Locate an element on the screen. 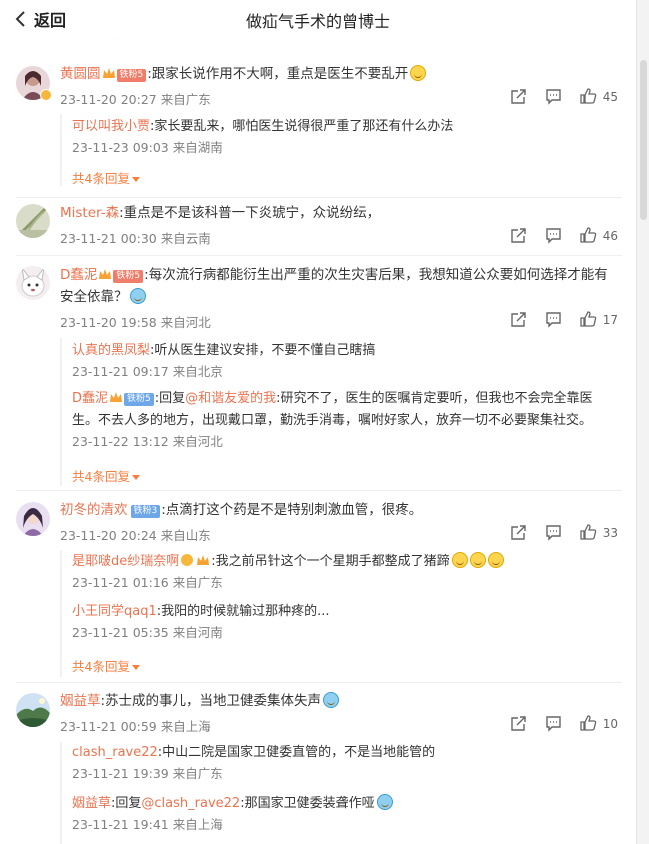 This screenshot has height=844, width=649. comment-actions: 46 is located at coordinates (555, 235).